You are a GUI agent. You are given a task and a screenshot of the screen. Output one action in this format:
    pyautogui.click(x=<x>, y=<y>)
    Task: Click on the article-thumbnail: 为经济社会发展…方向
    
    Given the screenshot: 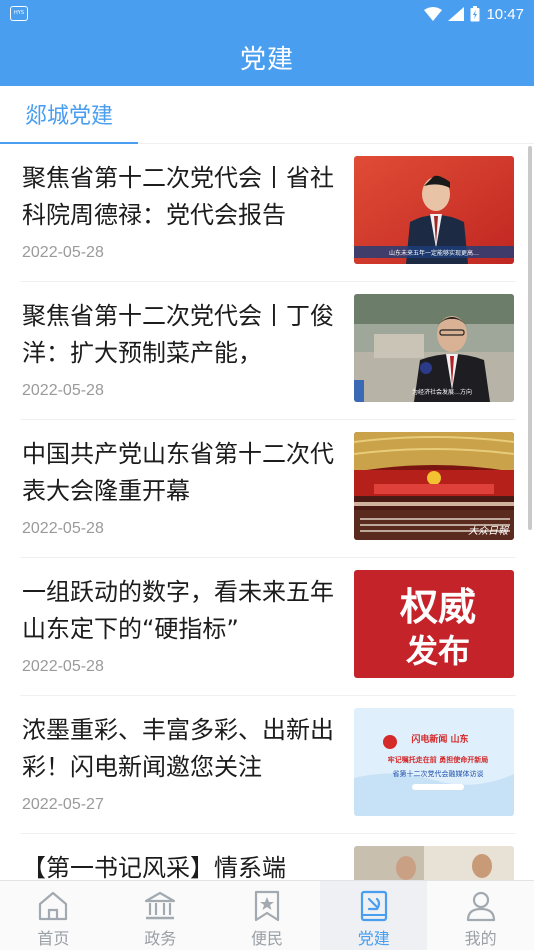 What is the action you would take?
    pyautogui.click(x=434, y=348)
    